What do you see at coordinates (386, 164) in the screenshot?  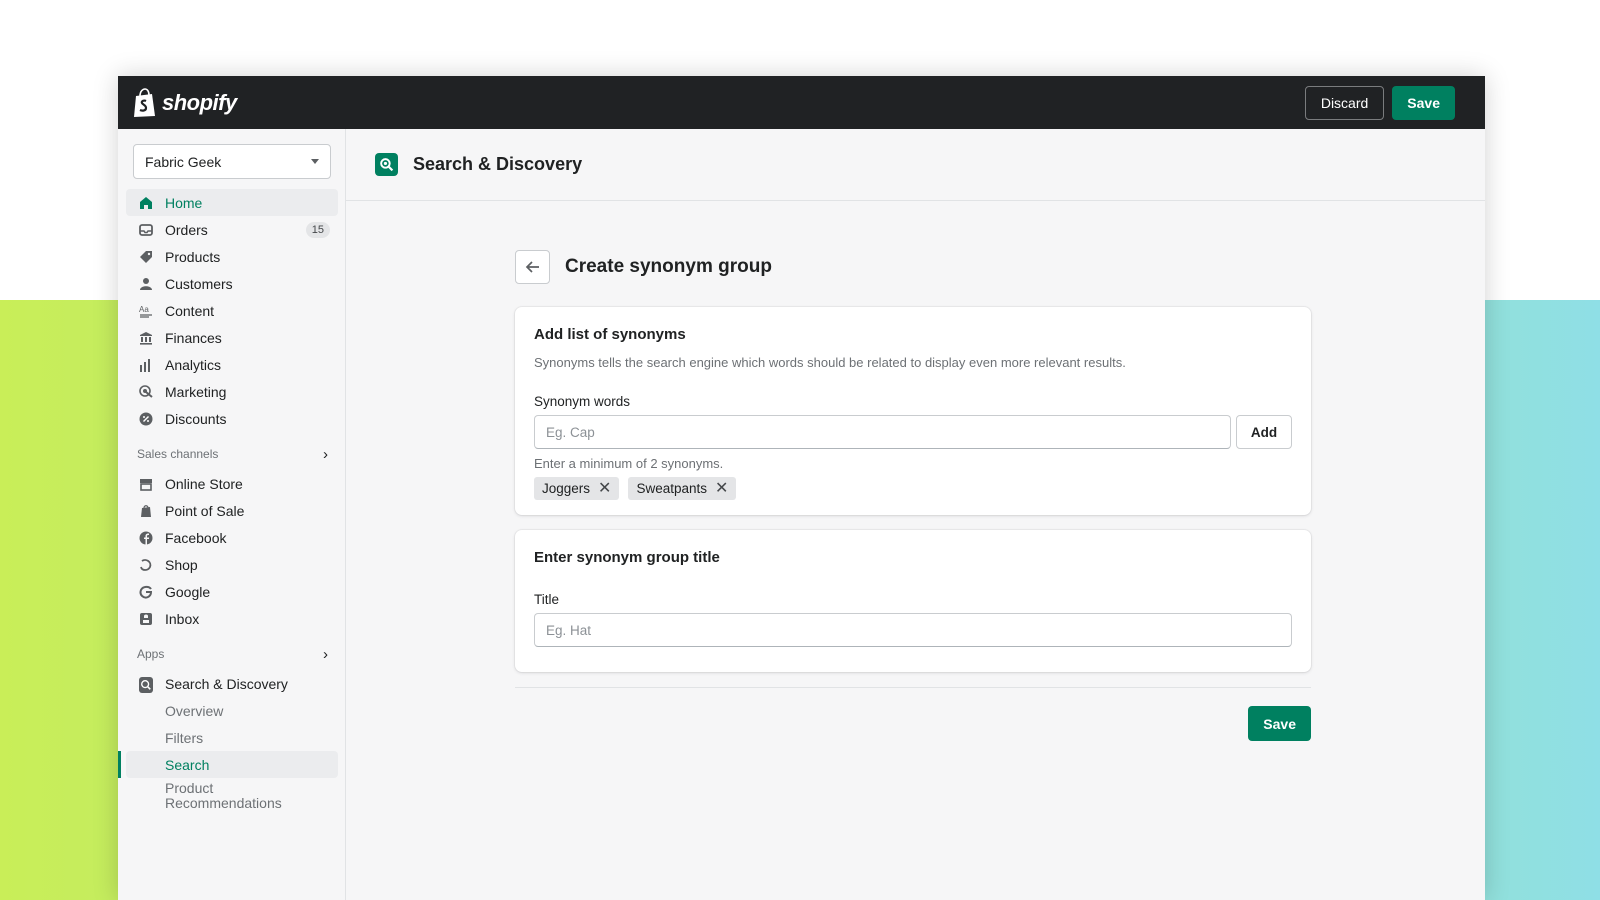 I see `search-discovery-logo-icon` at bounding box center [386, 164].